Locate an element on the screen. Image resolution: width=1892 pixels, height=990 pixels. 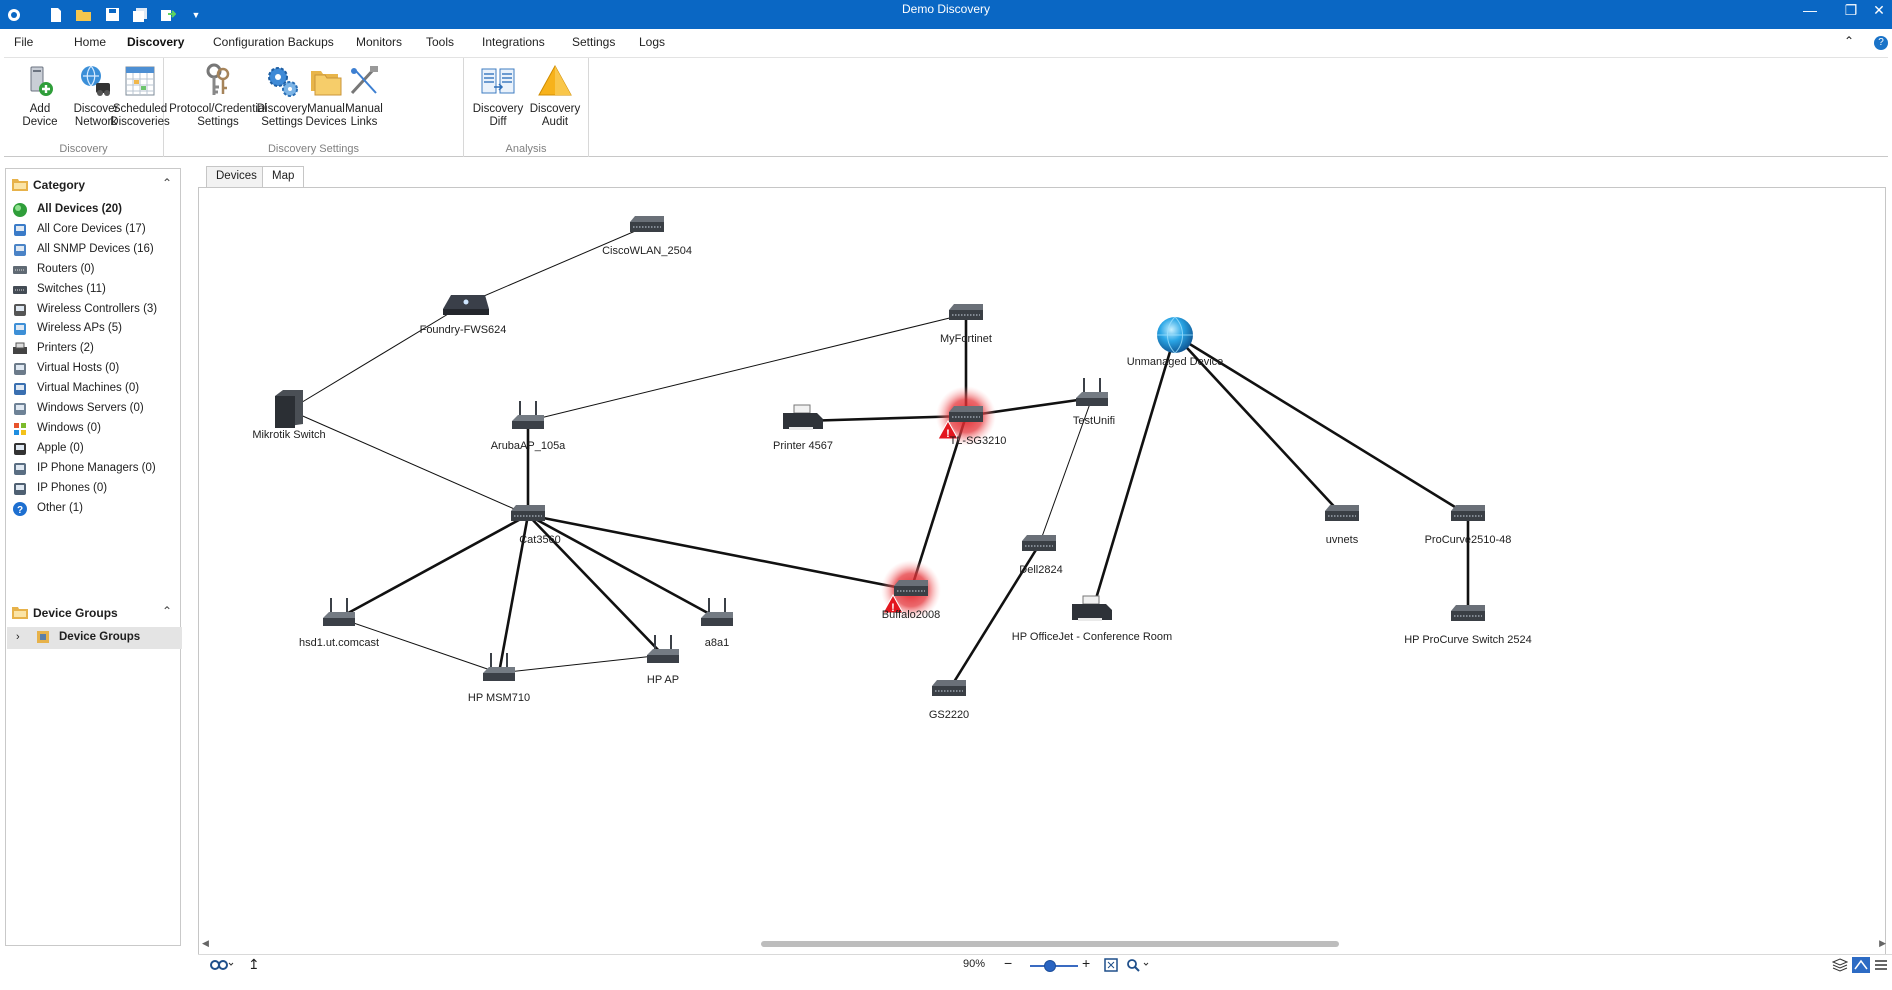
map-node-hpofficejet: HP OfficeJet - Conference Room is located at coordinates (1092, 619).